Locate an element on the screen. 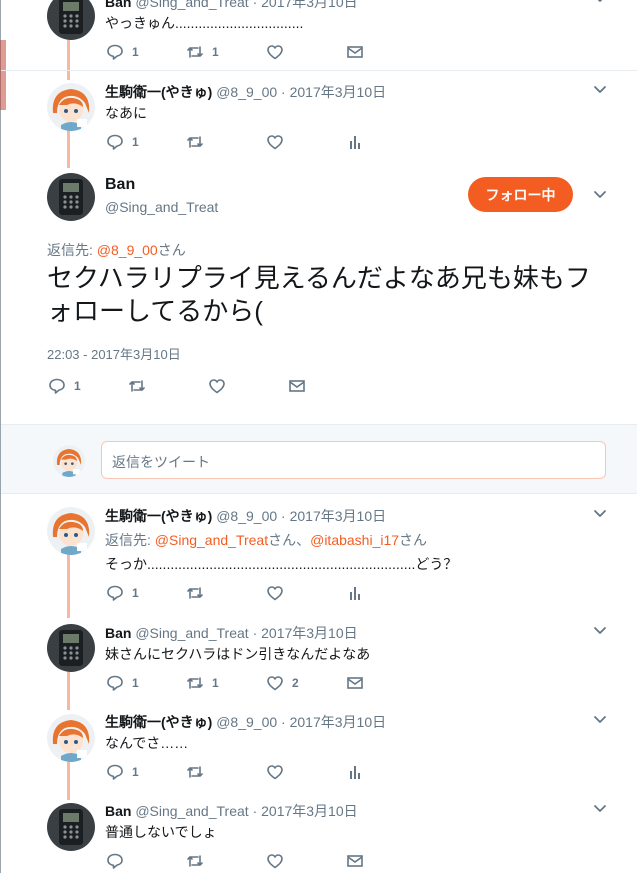  like-button: 2 is located at coordinates (282, 683).